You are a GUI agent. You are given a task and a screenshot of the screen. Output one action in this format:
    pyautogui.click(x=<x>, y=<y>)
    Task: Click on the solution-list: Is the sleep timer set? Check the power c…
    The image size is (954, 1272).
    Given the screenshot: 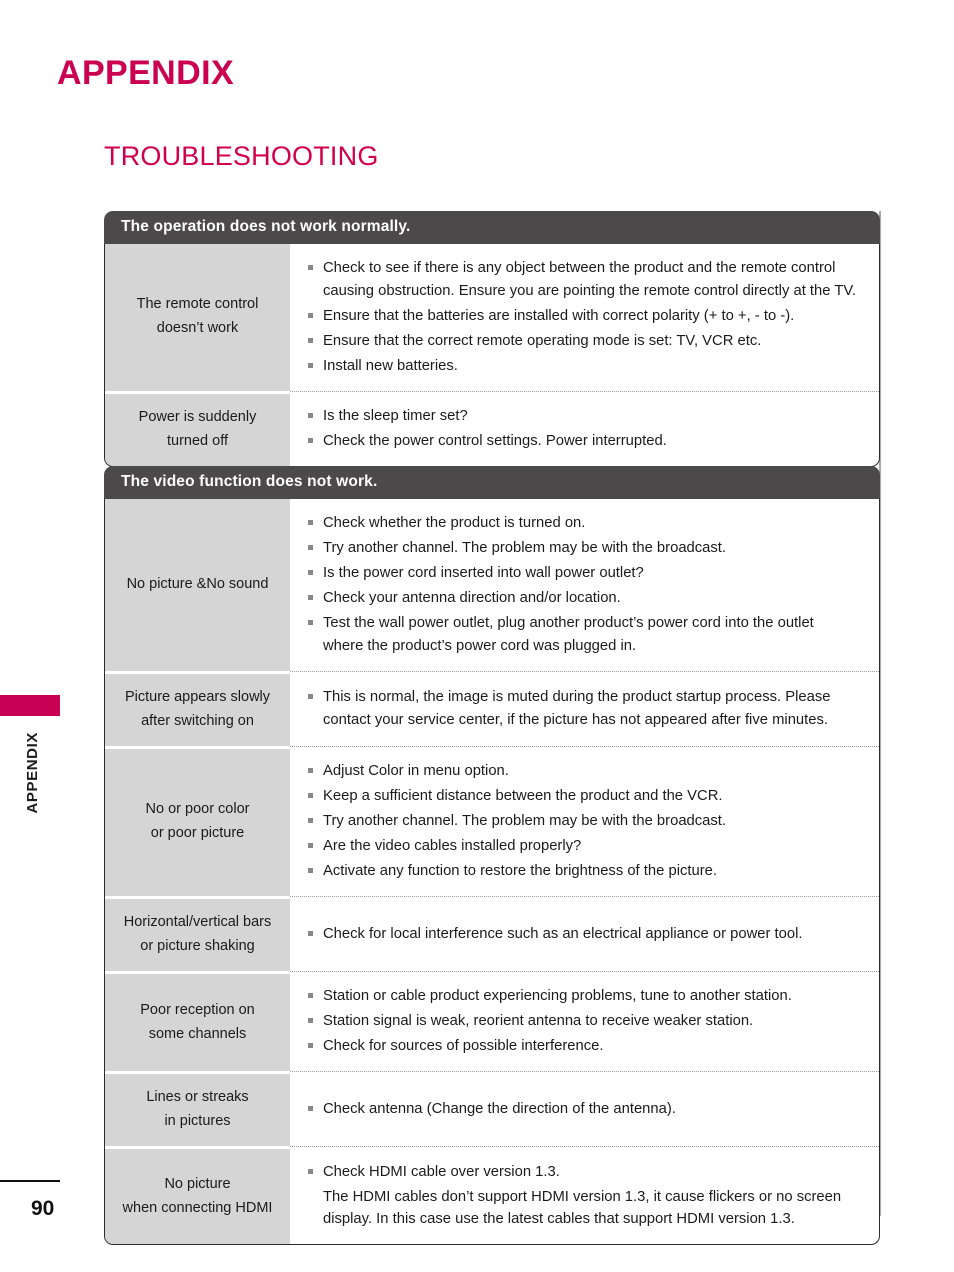 What is the action you would take?
    pyautogui.click(x=586, y=429)
    